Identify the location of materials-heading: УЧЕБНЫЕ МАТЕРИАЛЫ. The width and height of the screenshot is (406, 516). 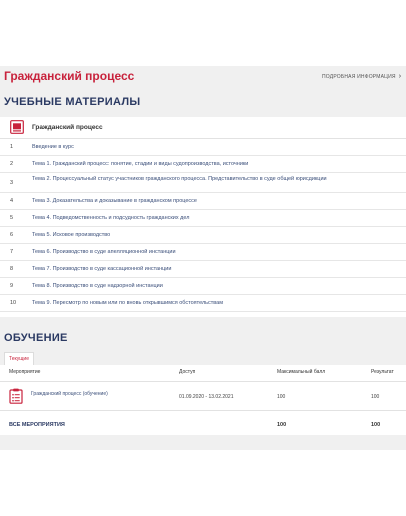
(72, 102).